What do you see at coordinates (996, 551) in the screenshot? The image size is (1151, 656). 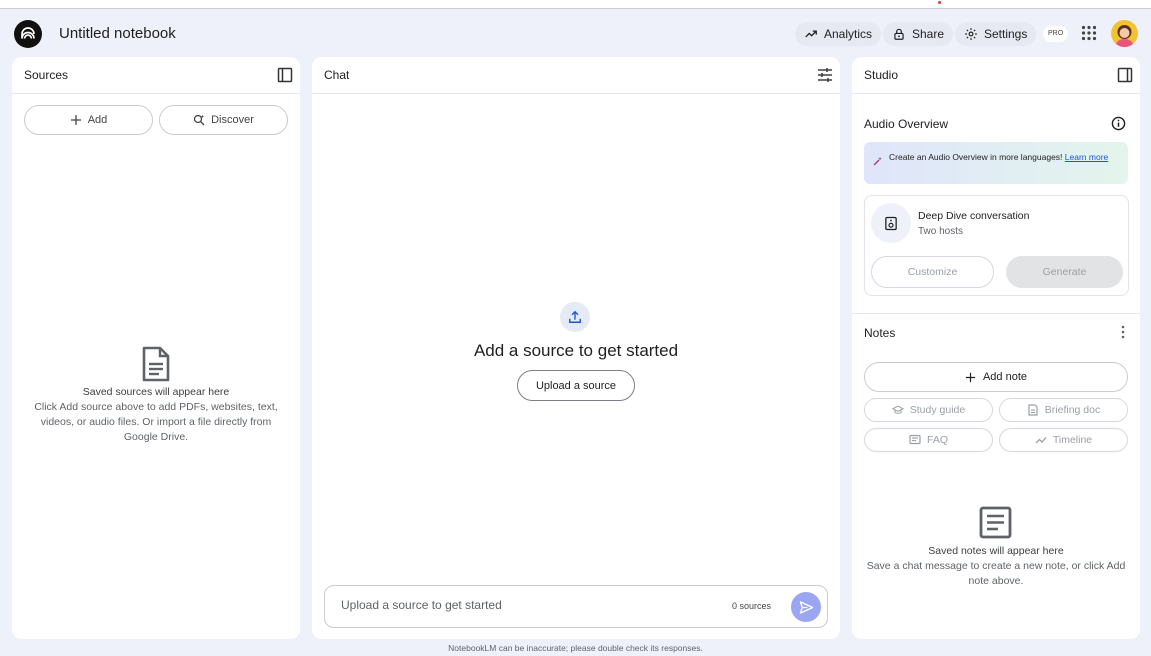 I see `notes-empty-title: Saved notes will appear here` at bounding box center [996, 551].